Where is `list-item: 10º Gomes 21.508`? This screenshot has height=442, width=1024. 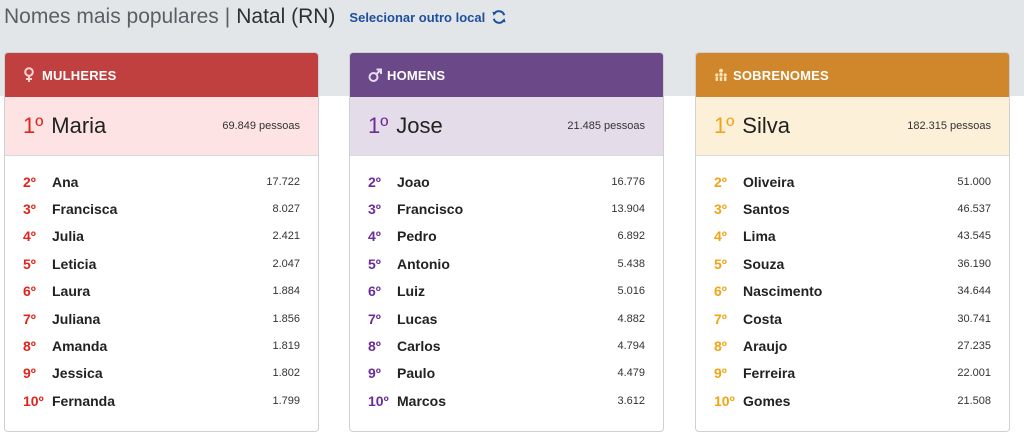 list-item: 10º Gomes 21.508 is located at coordinates (852, 400).